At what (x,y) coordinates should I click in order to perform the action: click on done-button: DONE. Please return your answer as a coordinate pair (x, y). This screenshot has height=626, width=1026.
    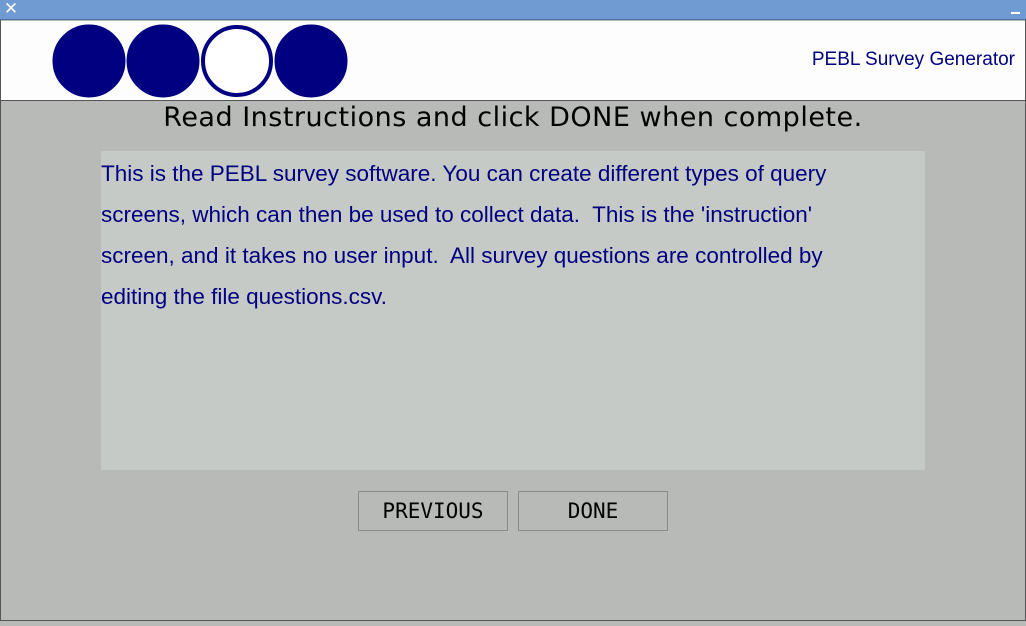
    Looking at the image, I should click on (593, 511).